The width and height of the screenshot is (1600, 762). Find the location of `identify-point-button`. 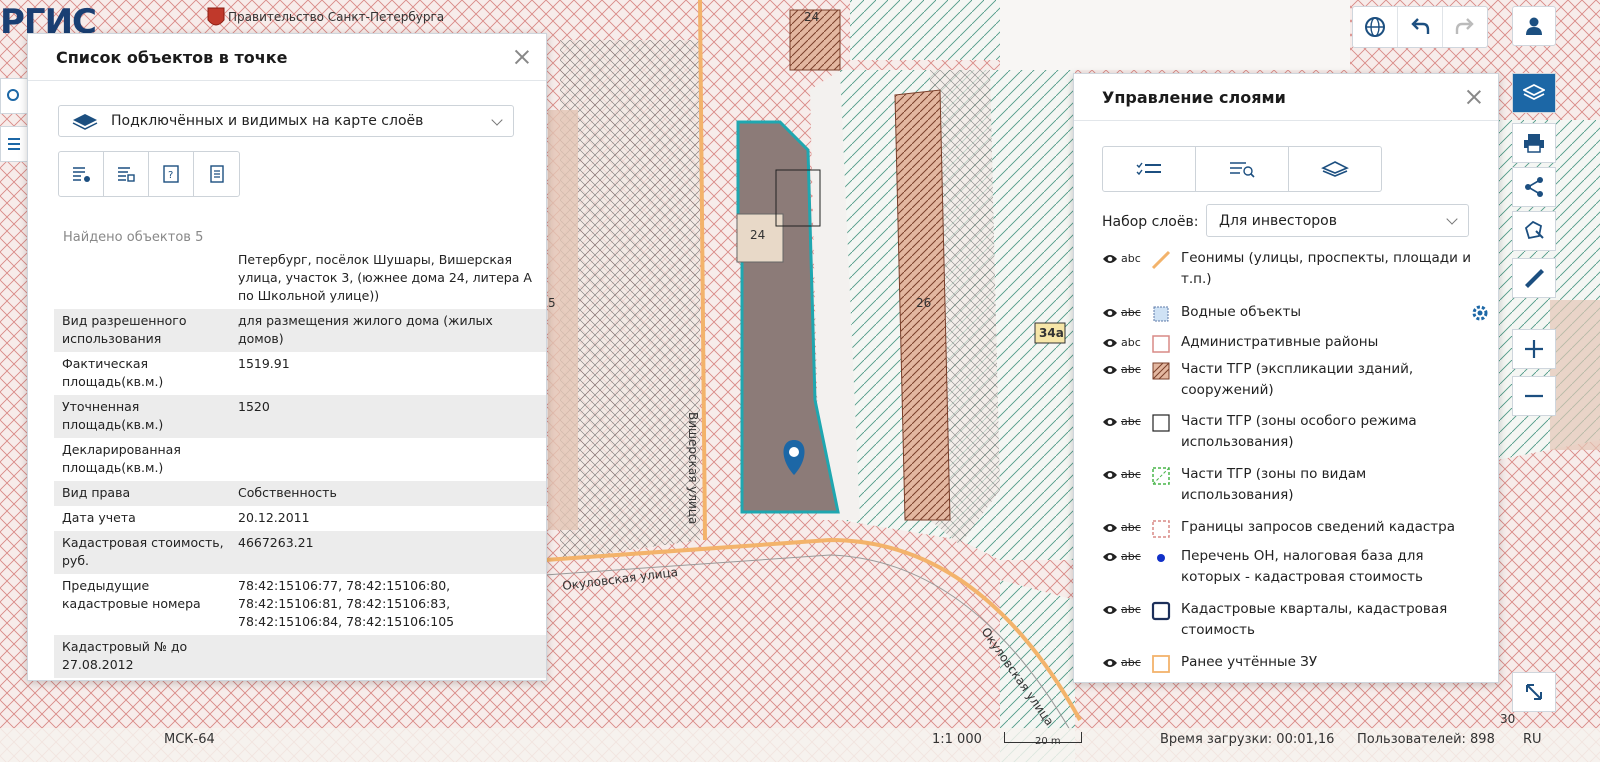

identify-point-button is located at coordinates (81, 174).